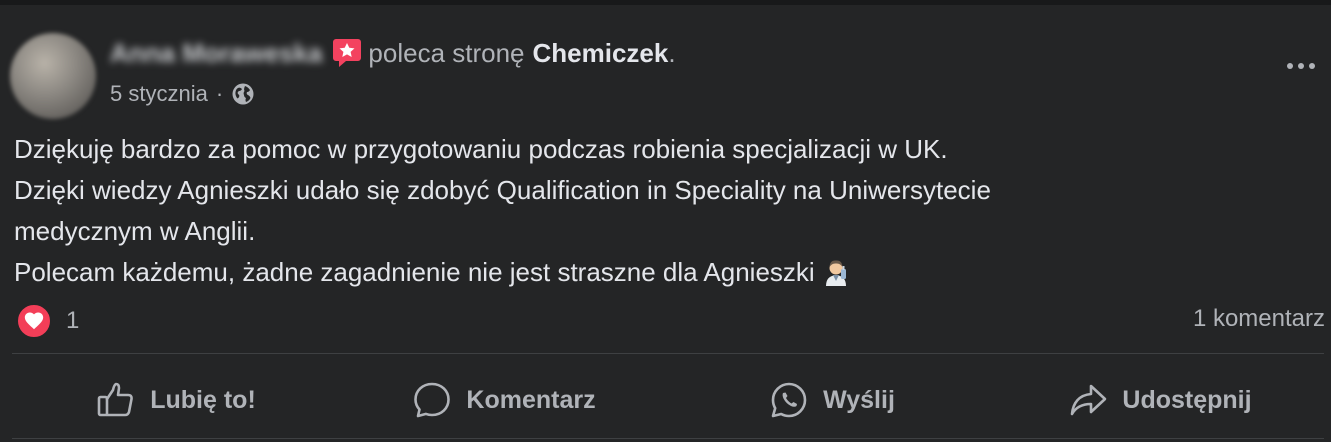  Describe the element at coordinates (668, 353) in the screenshot. I see `divider` at that location.